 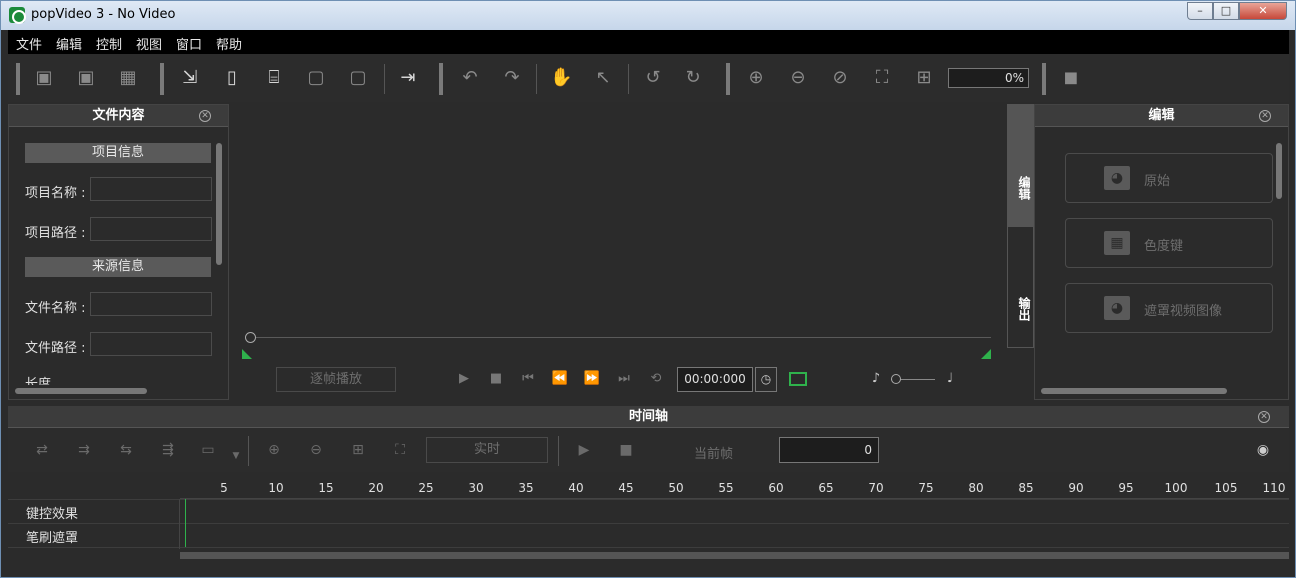 I want to click on speed-slider-handle, so click(x=896, y=379).